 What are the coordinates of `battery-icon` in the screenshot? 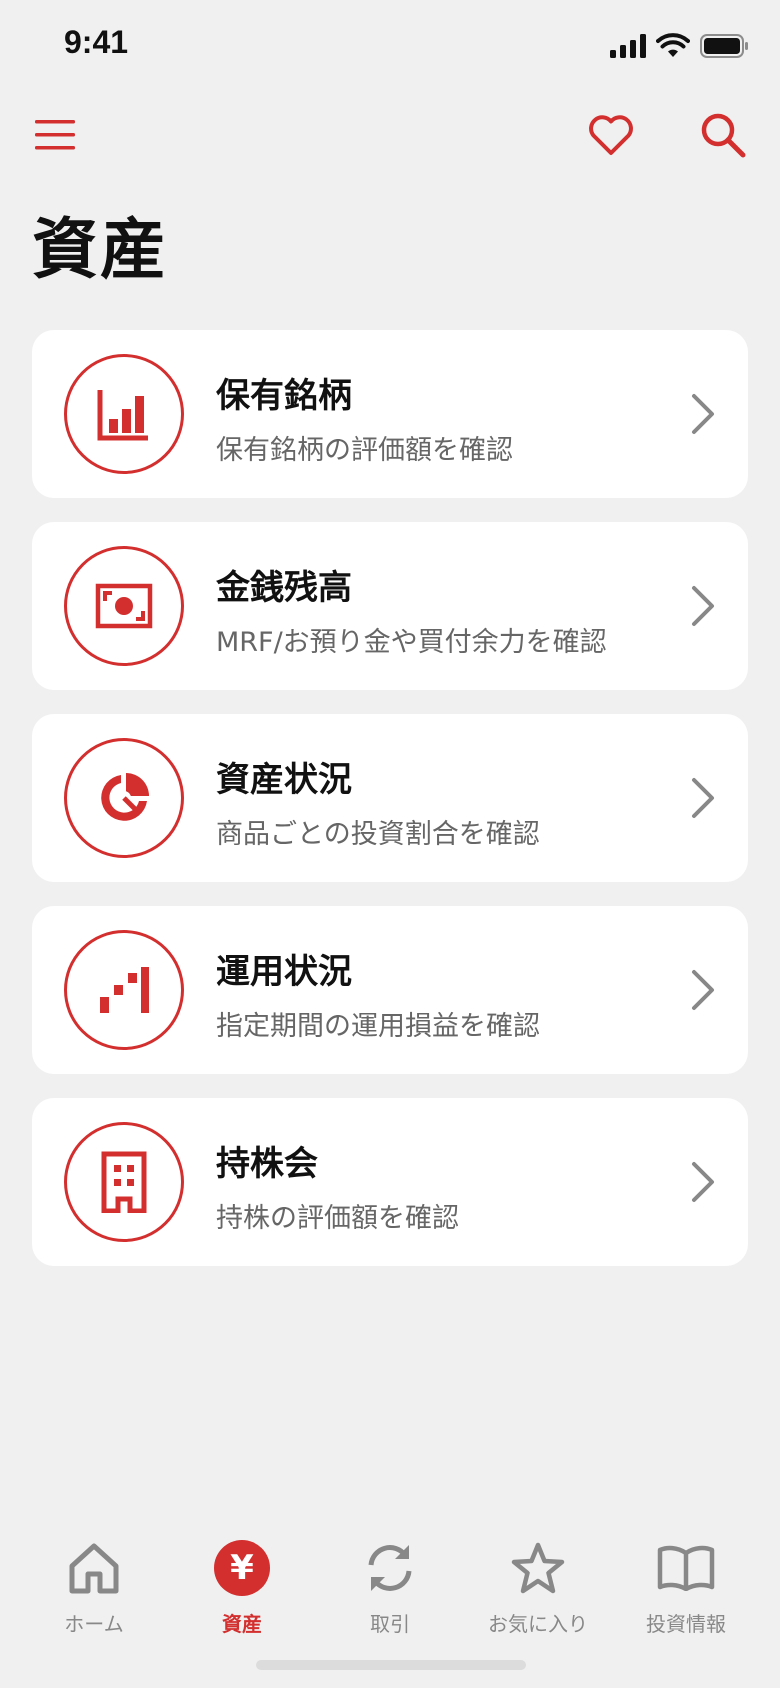 It's located at (724, 46).